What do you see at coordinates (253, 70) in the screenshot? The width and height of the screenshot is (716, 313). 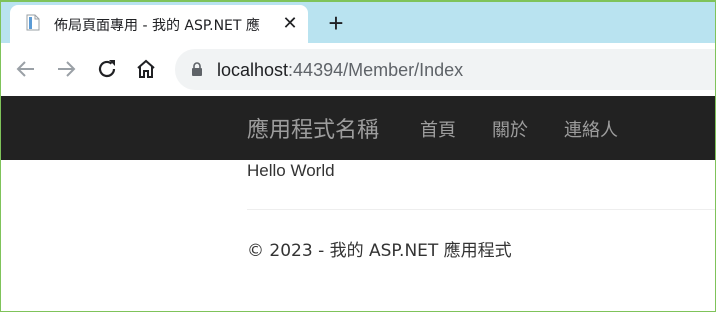 I see `url-host: localhost` at bounding box center [253, 70].